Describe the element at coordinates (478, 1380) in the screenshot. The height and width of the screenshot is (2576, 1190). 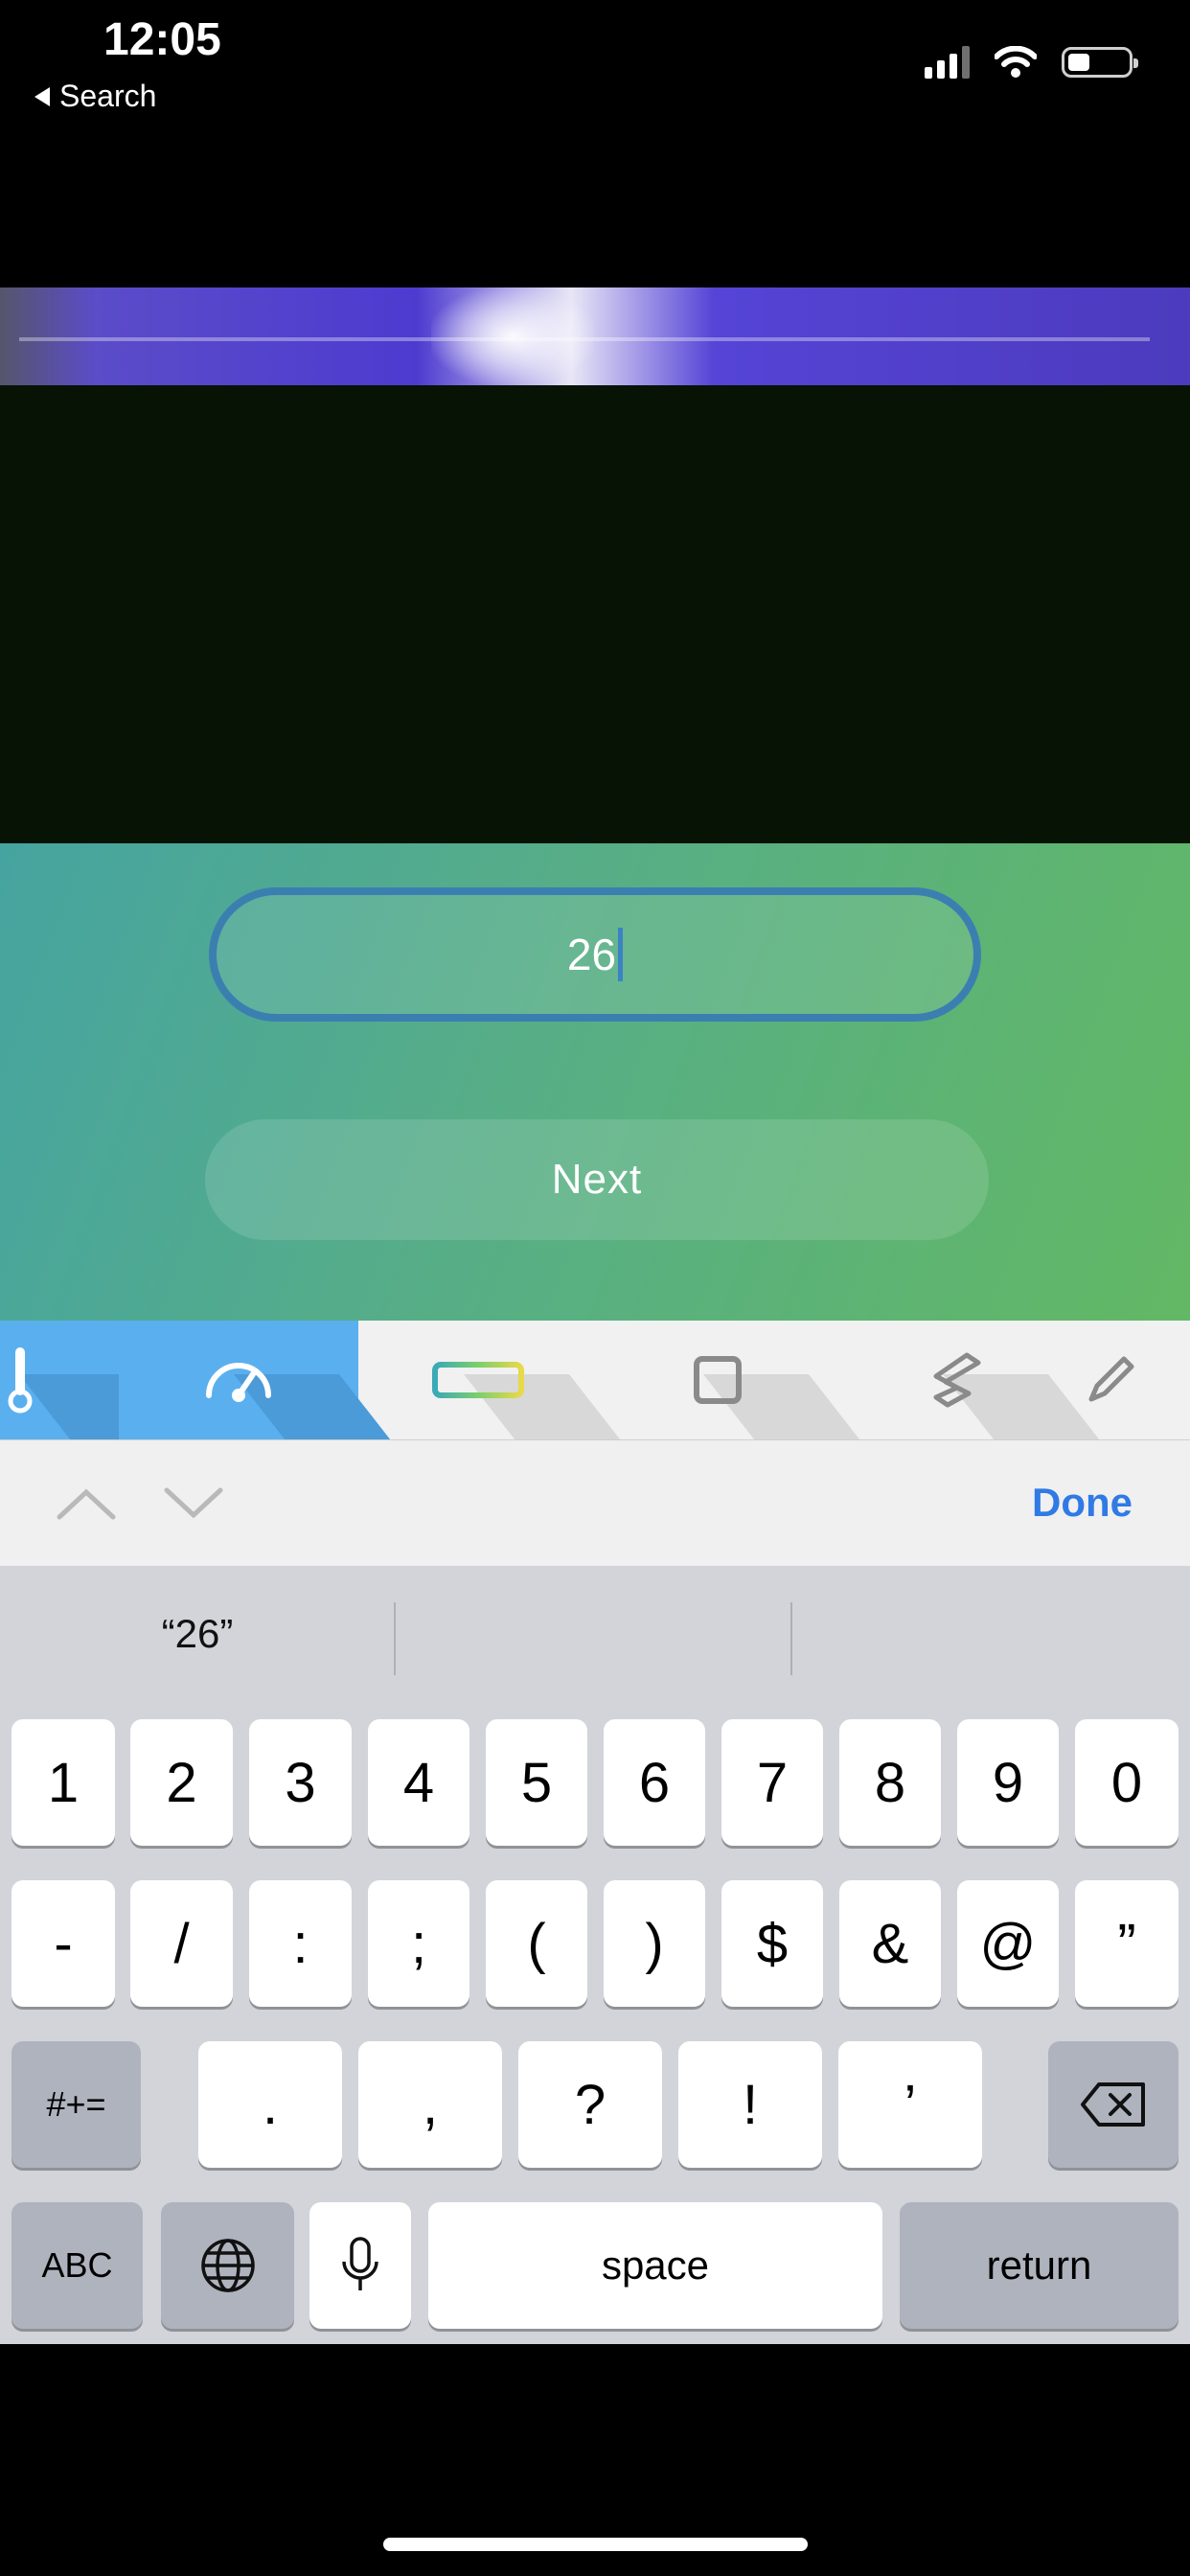
I see `ruler-icon` at that location.